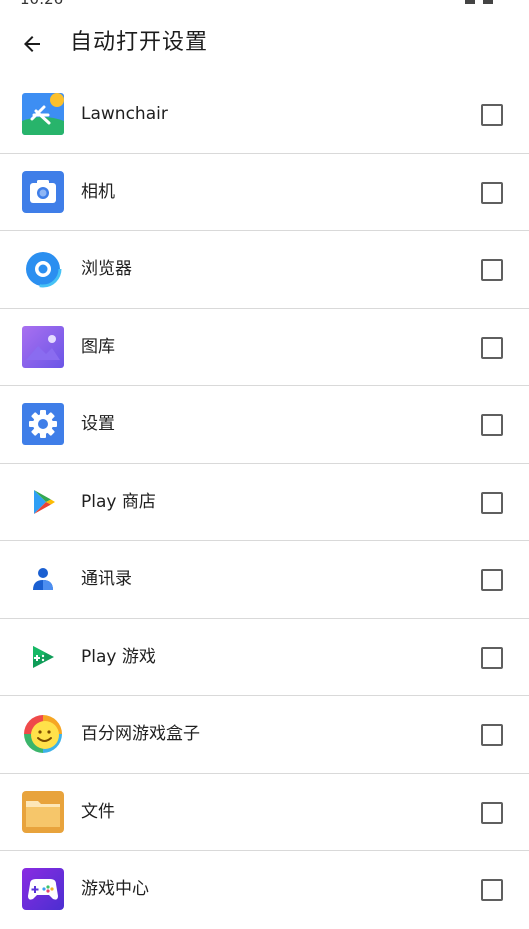 The width and height of the screenshot is (529, 929). I want to click on app-name: 图库, so click(98, 346).